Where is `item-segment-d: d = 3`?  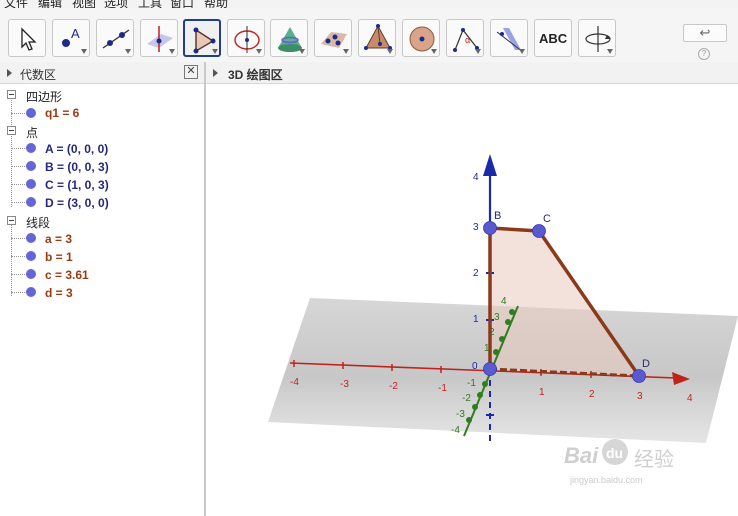 item-segment-d: d = 3 is located at coordinates (59, 293).